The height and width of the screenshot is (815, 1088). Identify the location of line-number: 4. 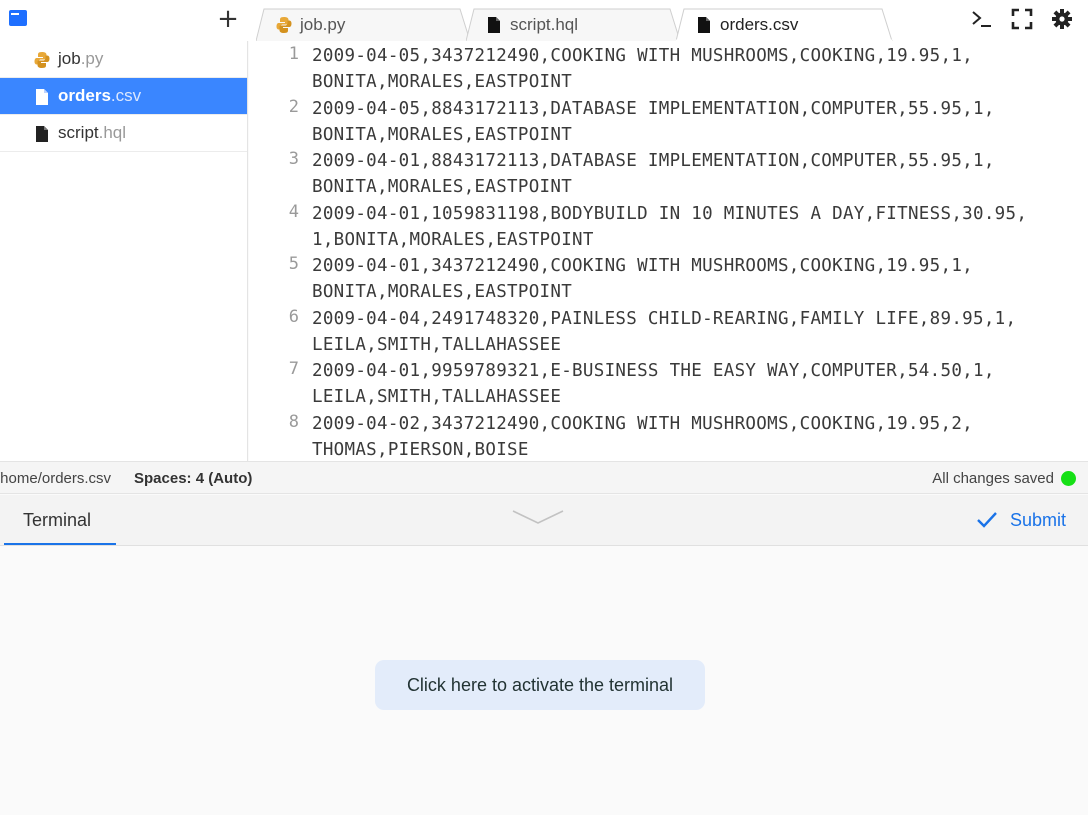
(293, 211).